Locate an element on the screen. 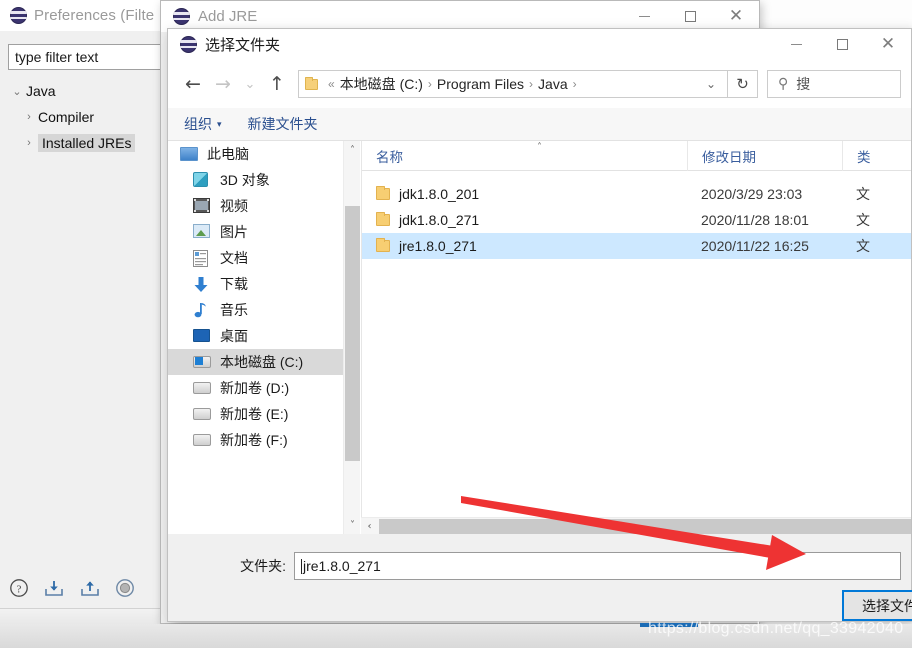 The width and height of the screenshot is (912, 648). table-row: jdk1.8.0_271 2020/11/28 18:01 文 is located at coordinates (636, 220).